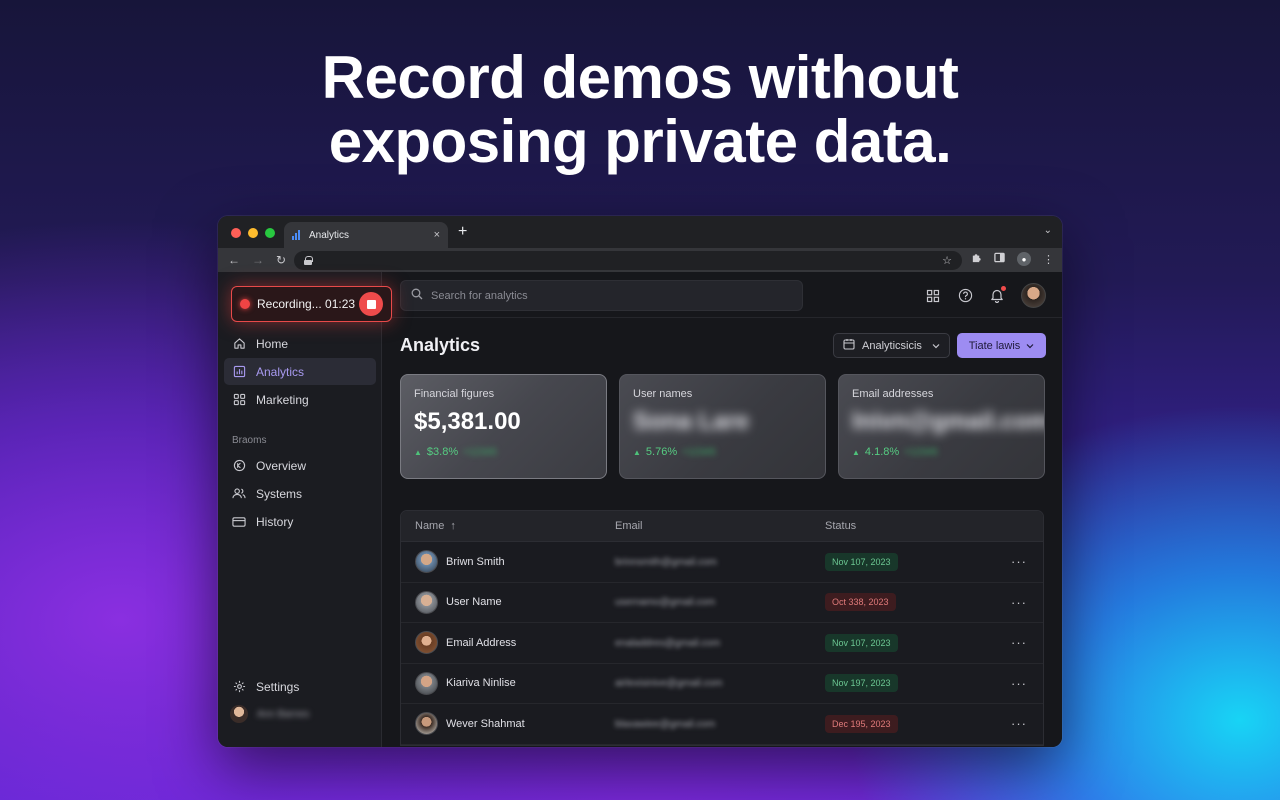 This screenshot has width=1280, height=800. What do you see at coordinates (666, 562) in the screenshot?
I see `email-blurred: brinnsmith@gmail.com` at bounding box center [666, 562].